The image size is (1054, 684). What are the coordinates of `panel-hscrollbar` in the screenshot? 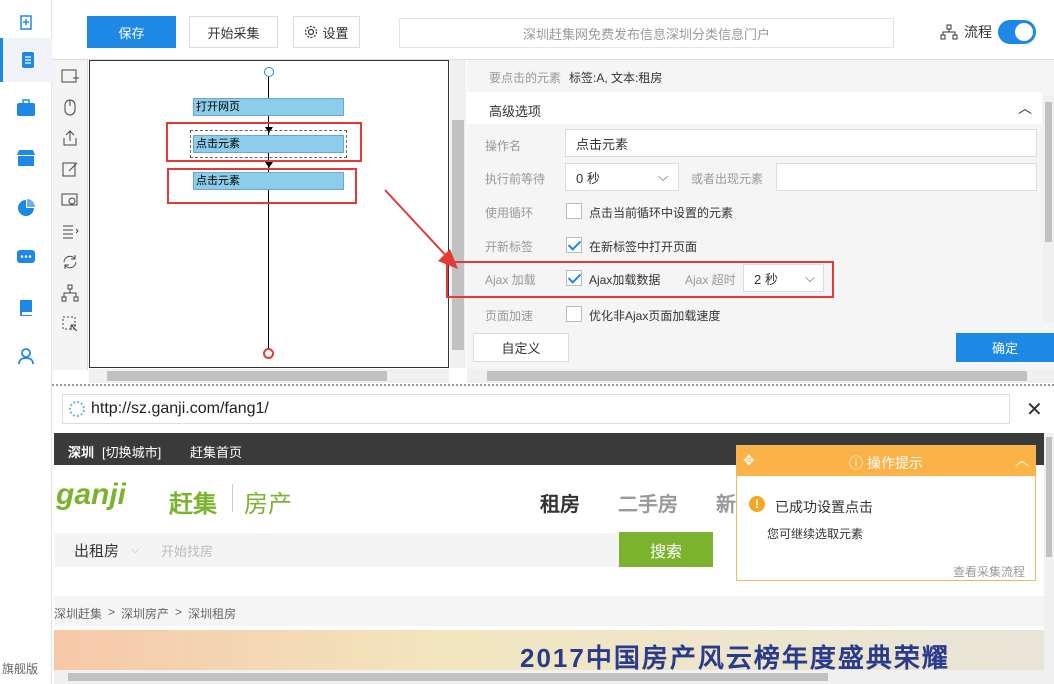 It's located at (760, 376).